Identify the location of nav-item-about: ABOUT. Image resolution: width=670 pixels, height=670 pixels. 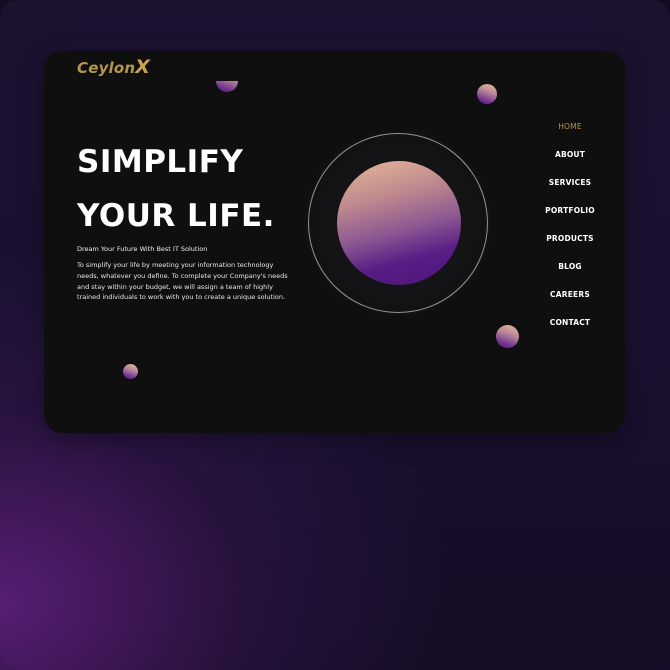
(570, 154).